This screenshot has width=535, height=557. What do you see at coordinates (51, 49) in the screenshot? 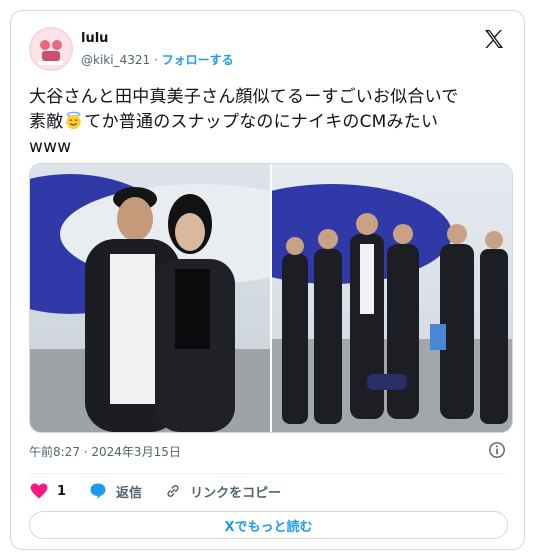
I see `author-avatar` at bounding box center [51, 49].